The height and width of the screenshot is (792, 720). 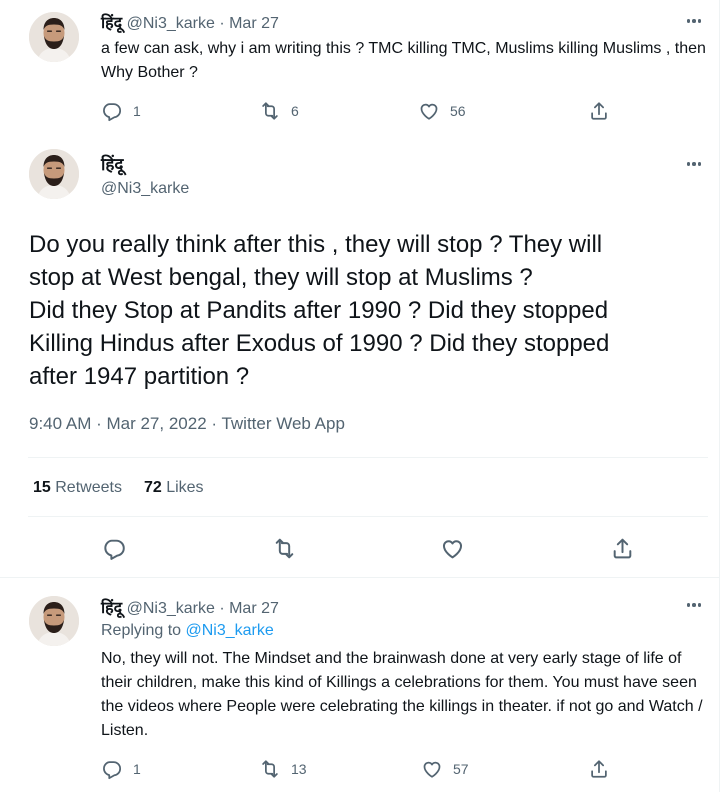 I want to click on retweet-button, so click(x=284, y=551).